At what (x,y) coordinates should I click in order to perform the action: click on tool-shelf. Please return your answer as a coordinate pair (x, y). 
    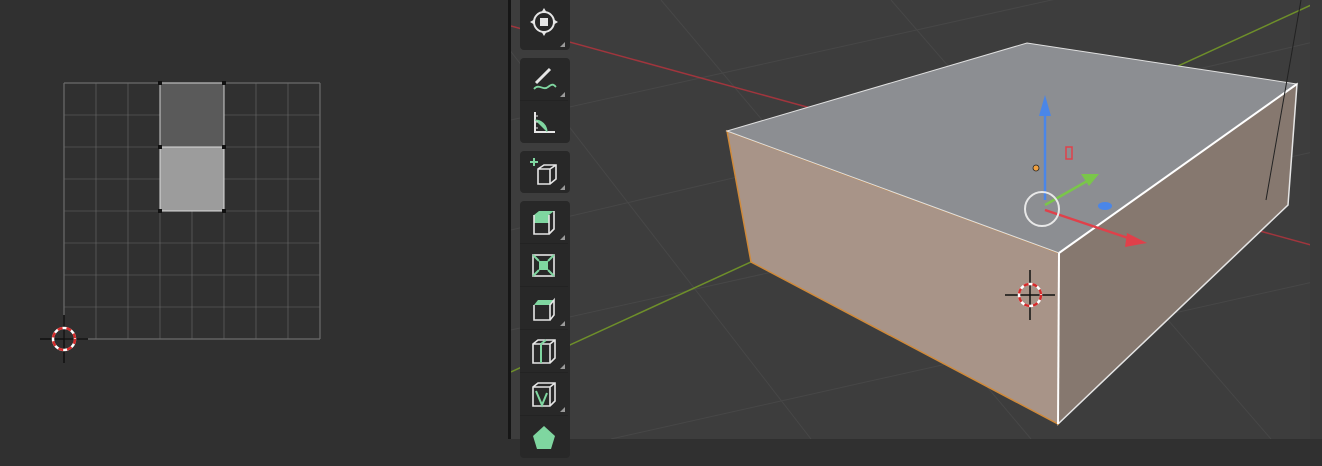
    Looking at the image, I should click on (545, 233).